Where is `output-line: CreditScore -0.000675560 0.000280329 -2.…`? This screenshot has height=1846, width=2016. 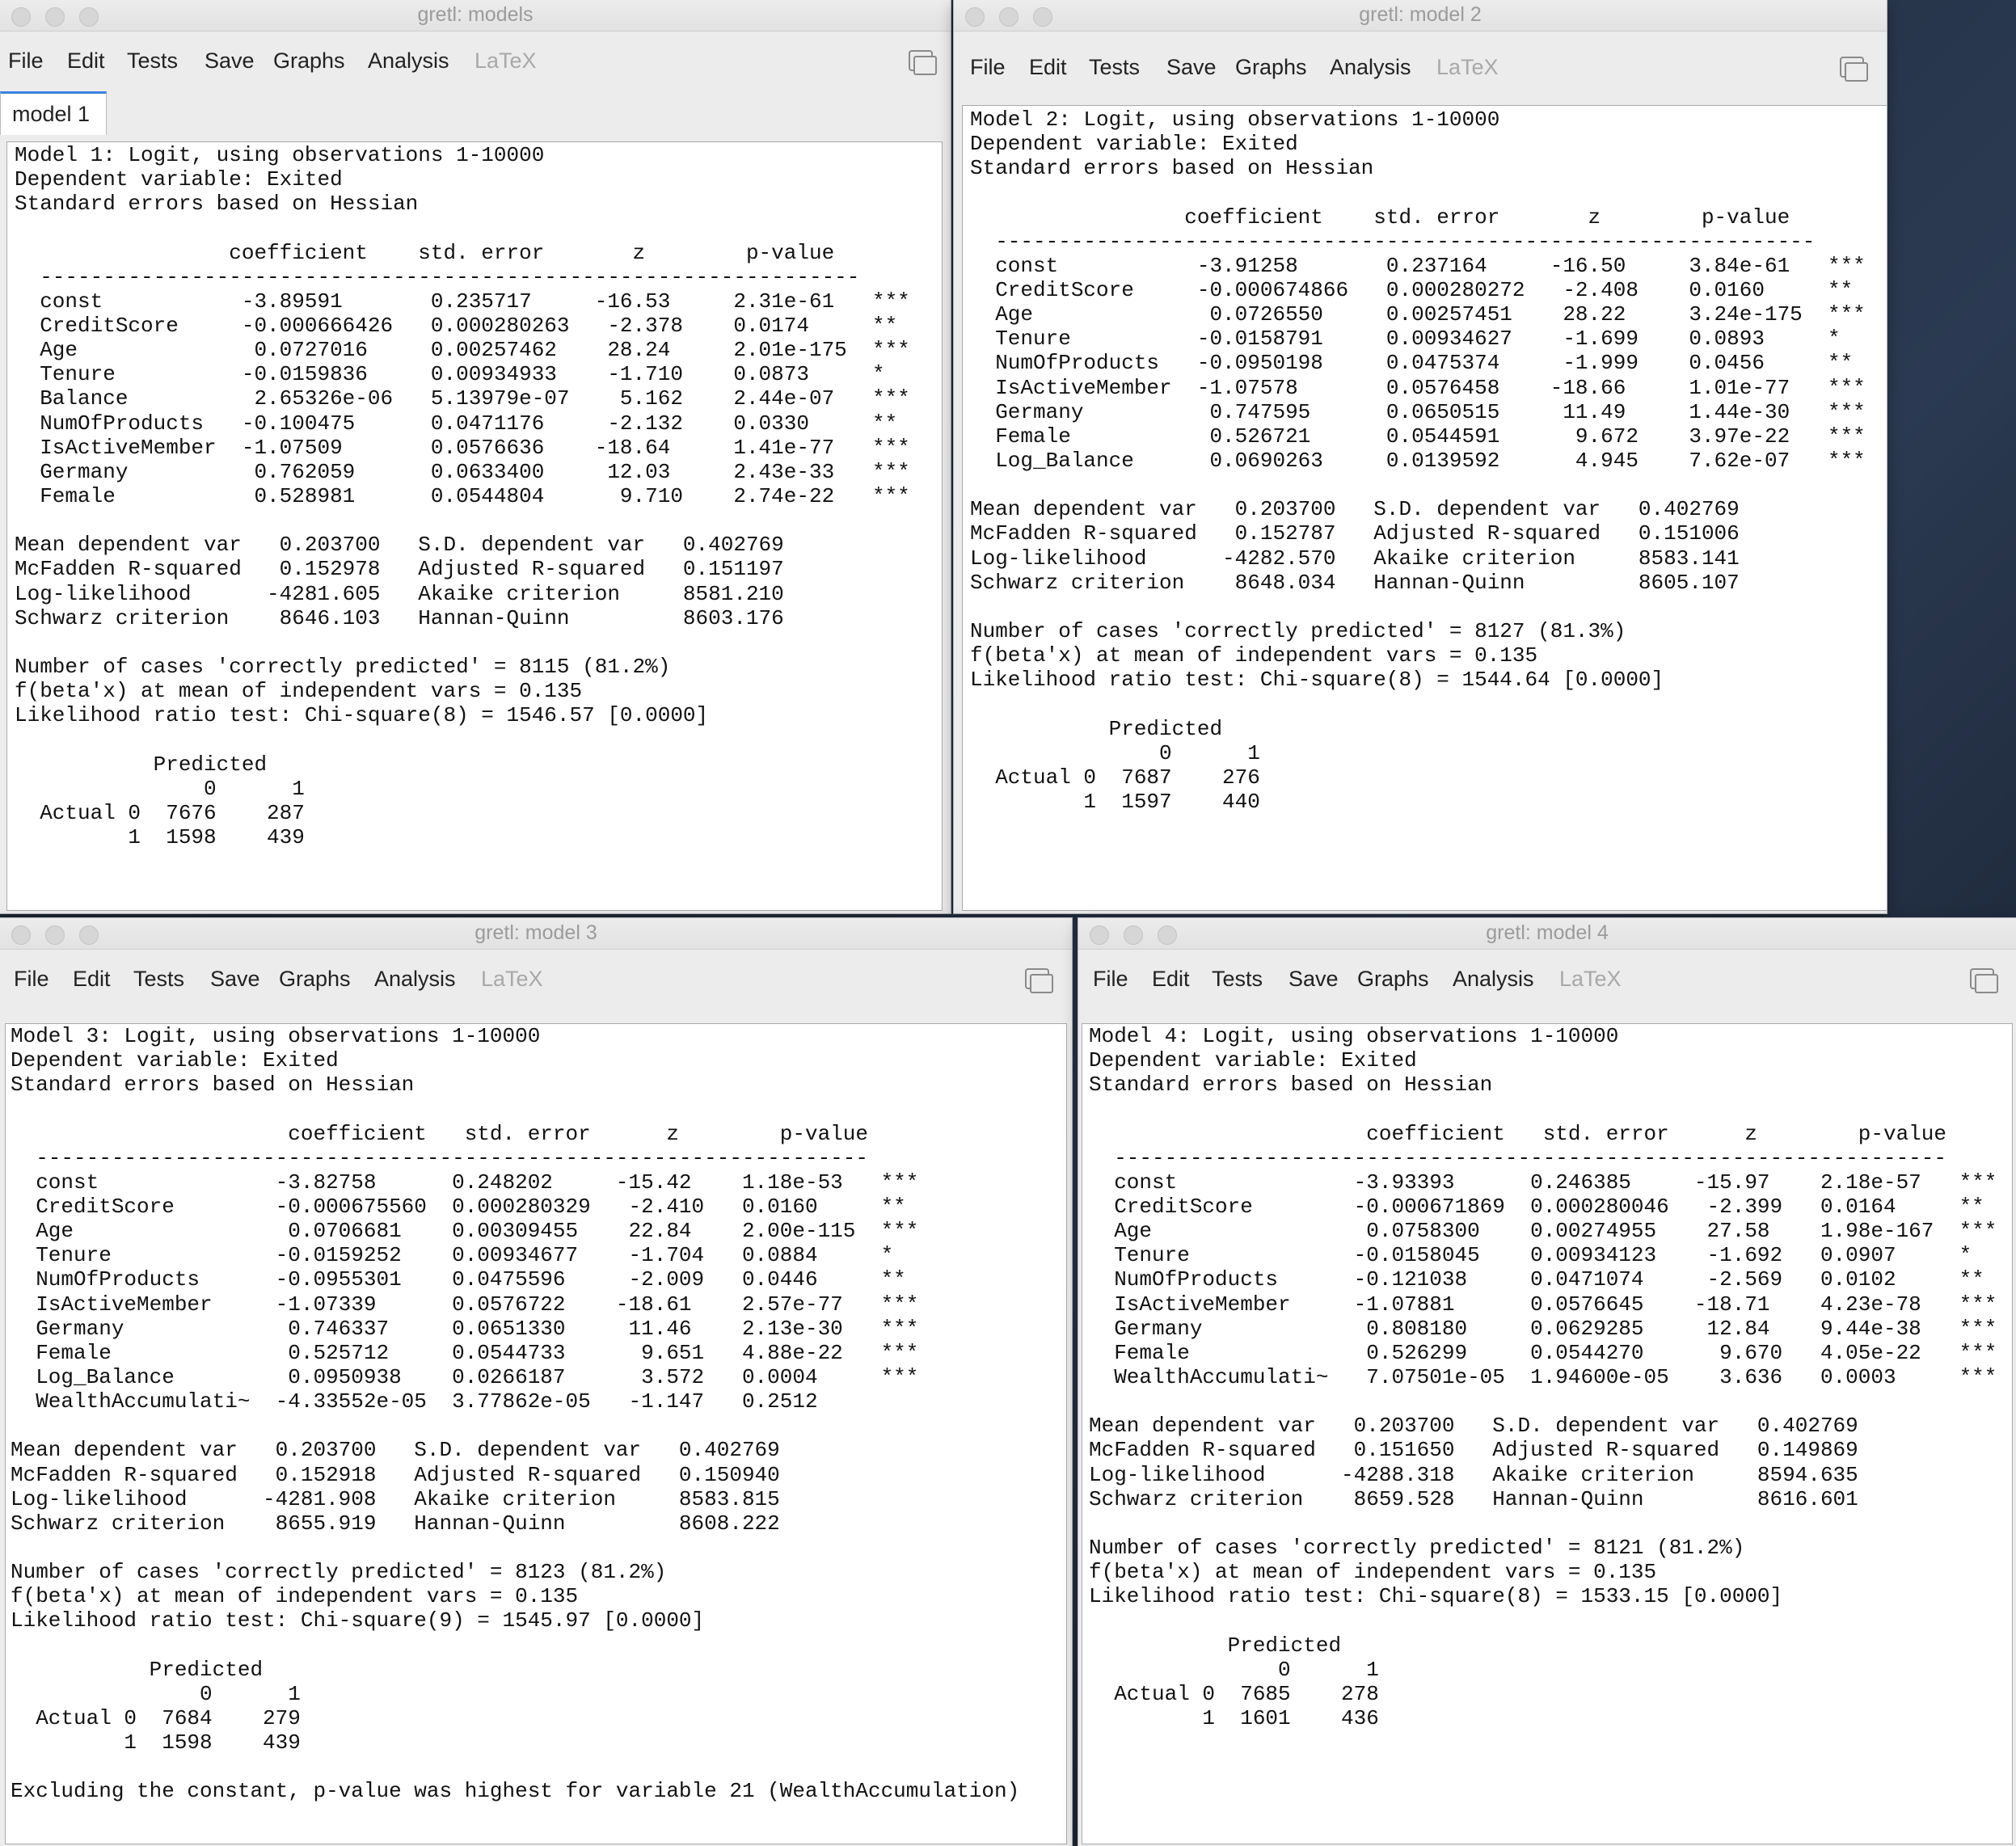 output-line: CreditScore -0.000675560 0.000280329 -2.… is located at coordinates (458, 1207).